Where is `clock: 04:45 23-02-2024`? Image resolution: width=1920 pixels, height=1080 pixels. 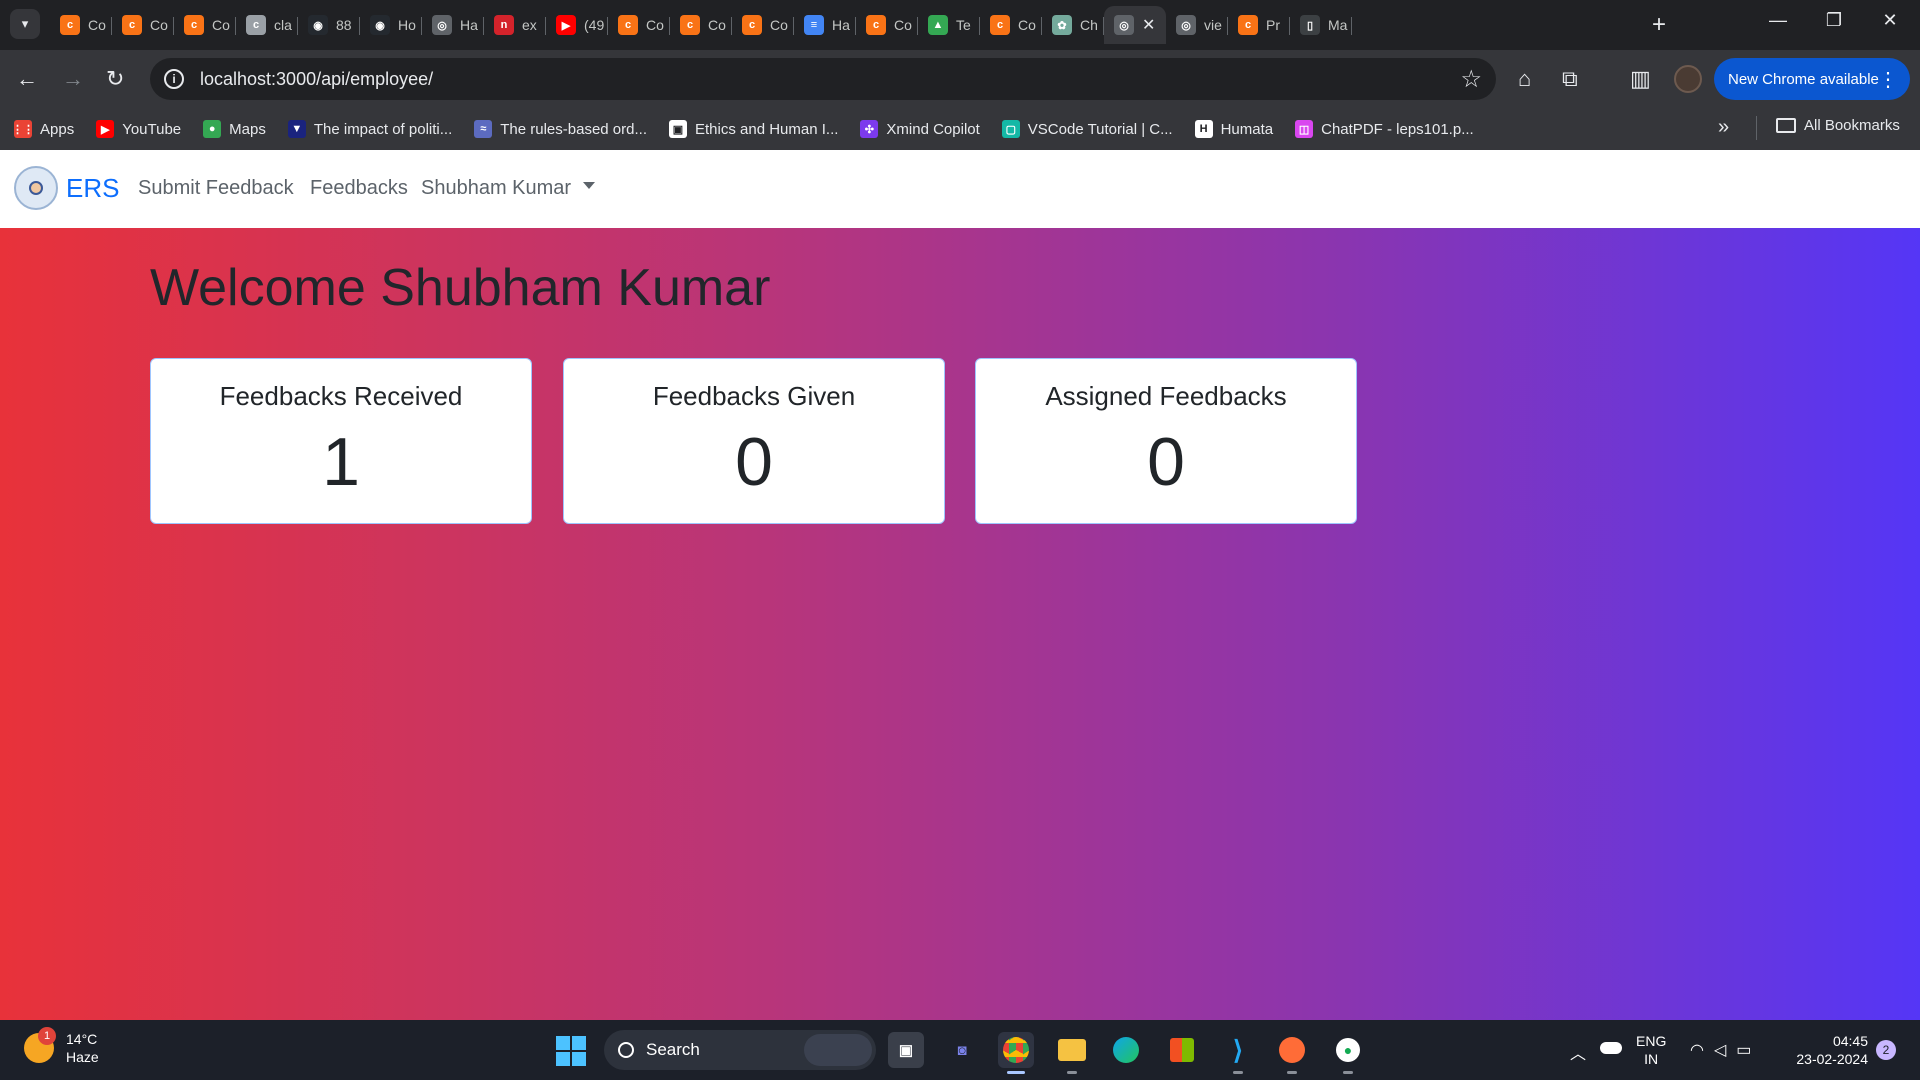
clock: 04:45 23-02-2024 is located at coordinates (1828, 1050).